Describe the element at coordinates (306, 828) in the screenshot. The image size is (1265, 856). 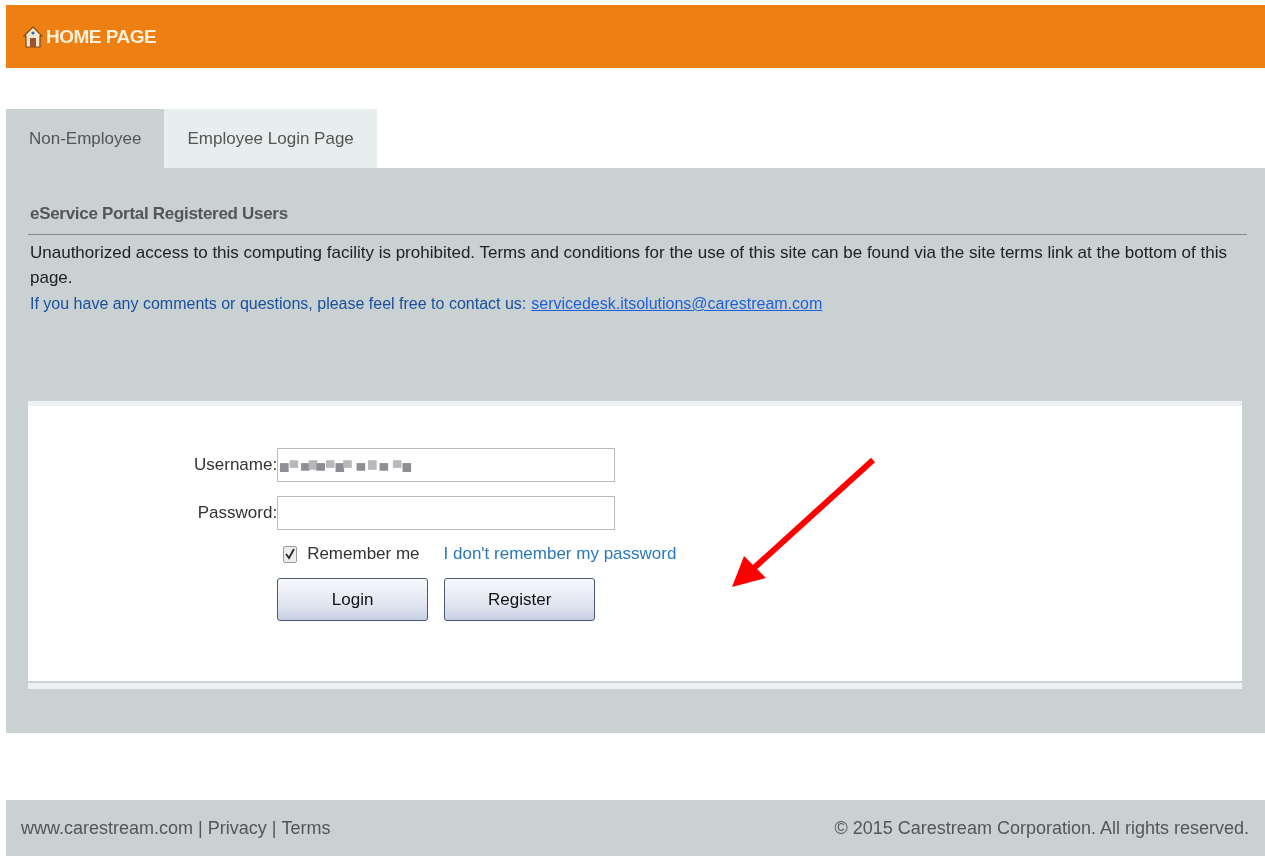
I see `footer-link: Terms` at that location.